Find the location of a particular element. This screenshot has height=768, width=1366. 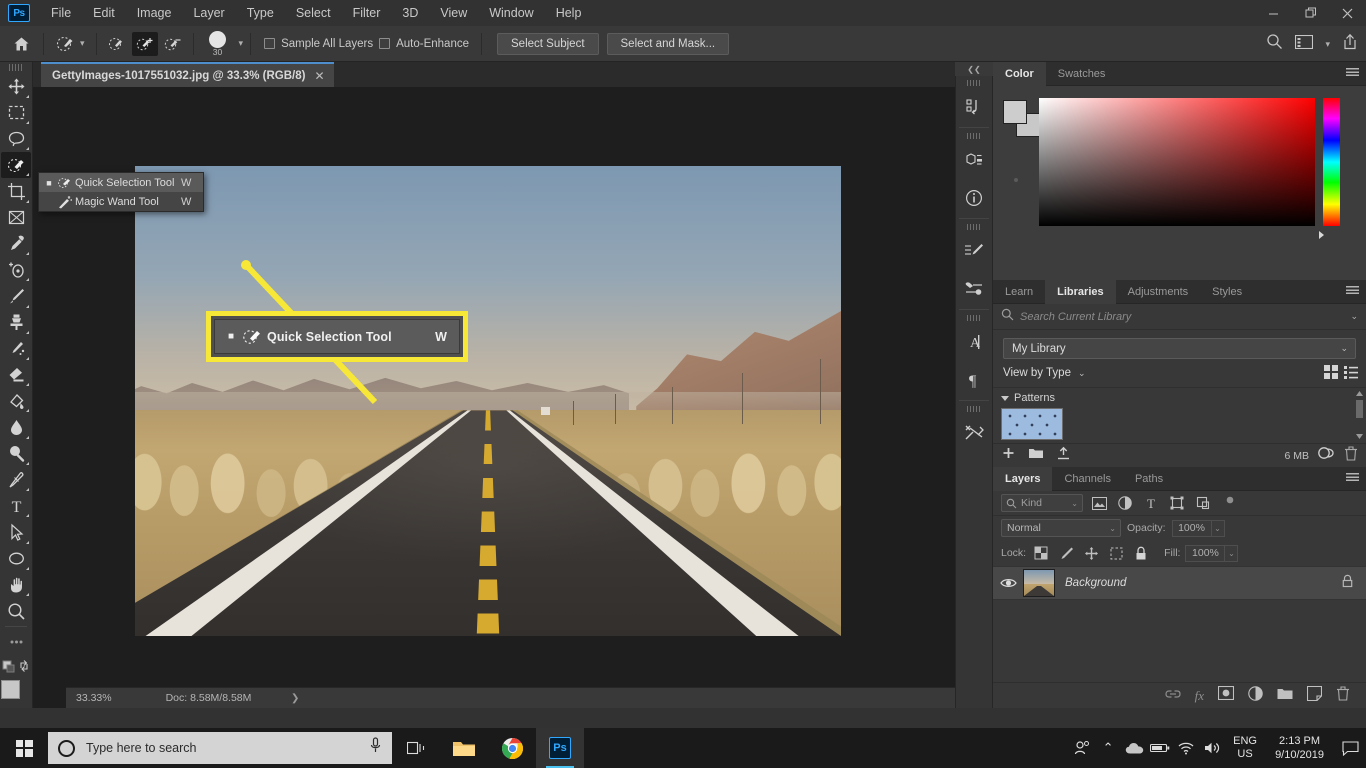

move-tool is located at coordinates (16, 87).